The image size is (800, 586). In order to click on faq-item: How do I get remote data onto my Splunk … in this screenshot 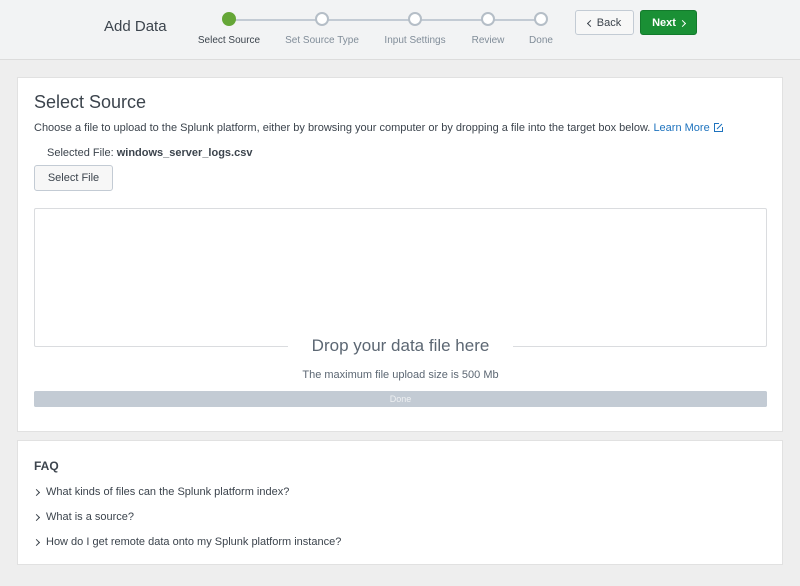, I will do `click(187, 542)`.